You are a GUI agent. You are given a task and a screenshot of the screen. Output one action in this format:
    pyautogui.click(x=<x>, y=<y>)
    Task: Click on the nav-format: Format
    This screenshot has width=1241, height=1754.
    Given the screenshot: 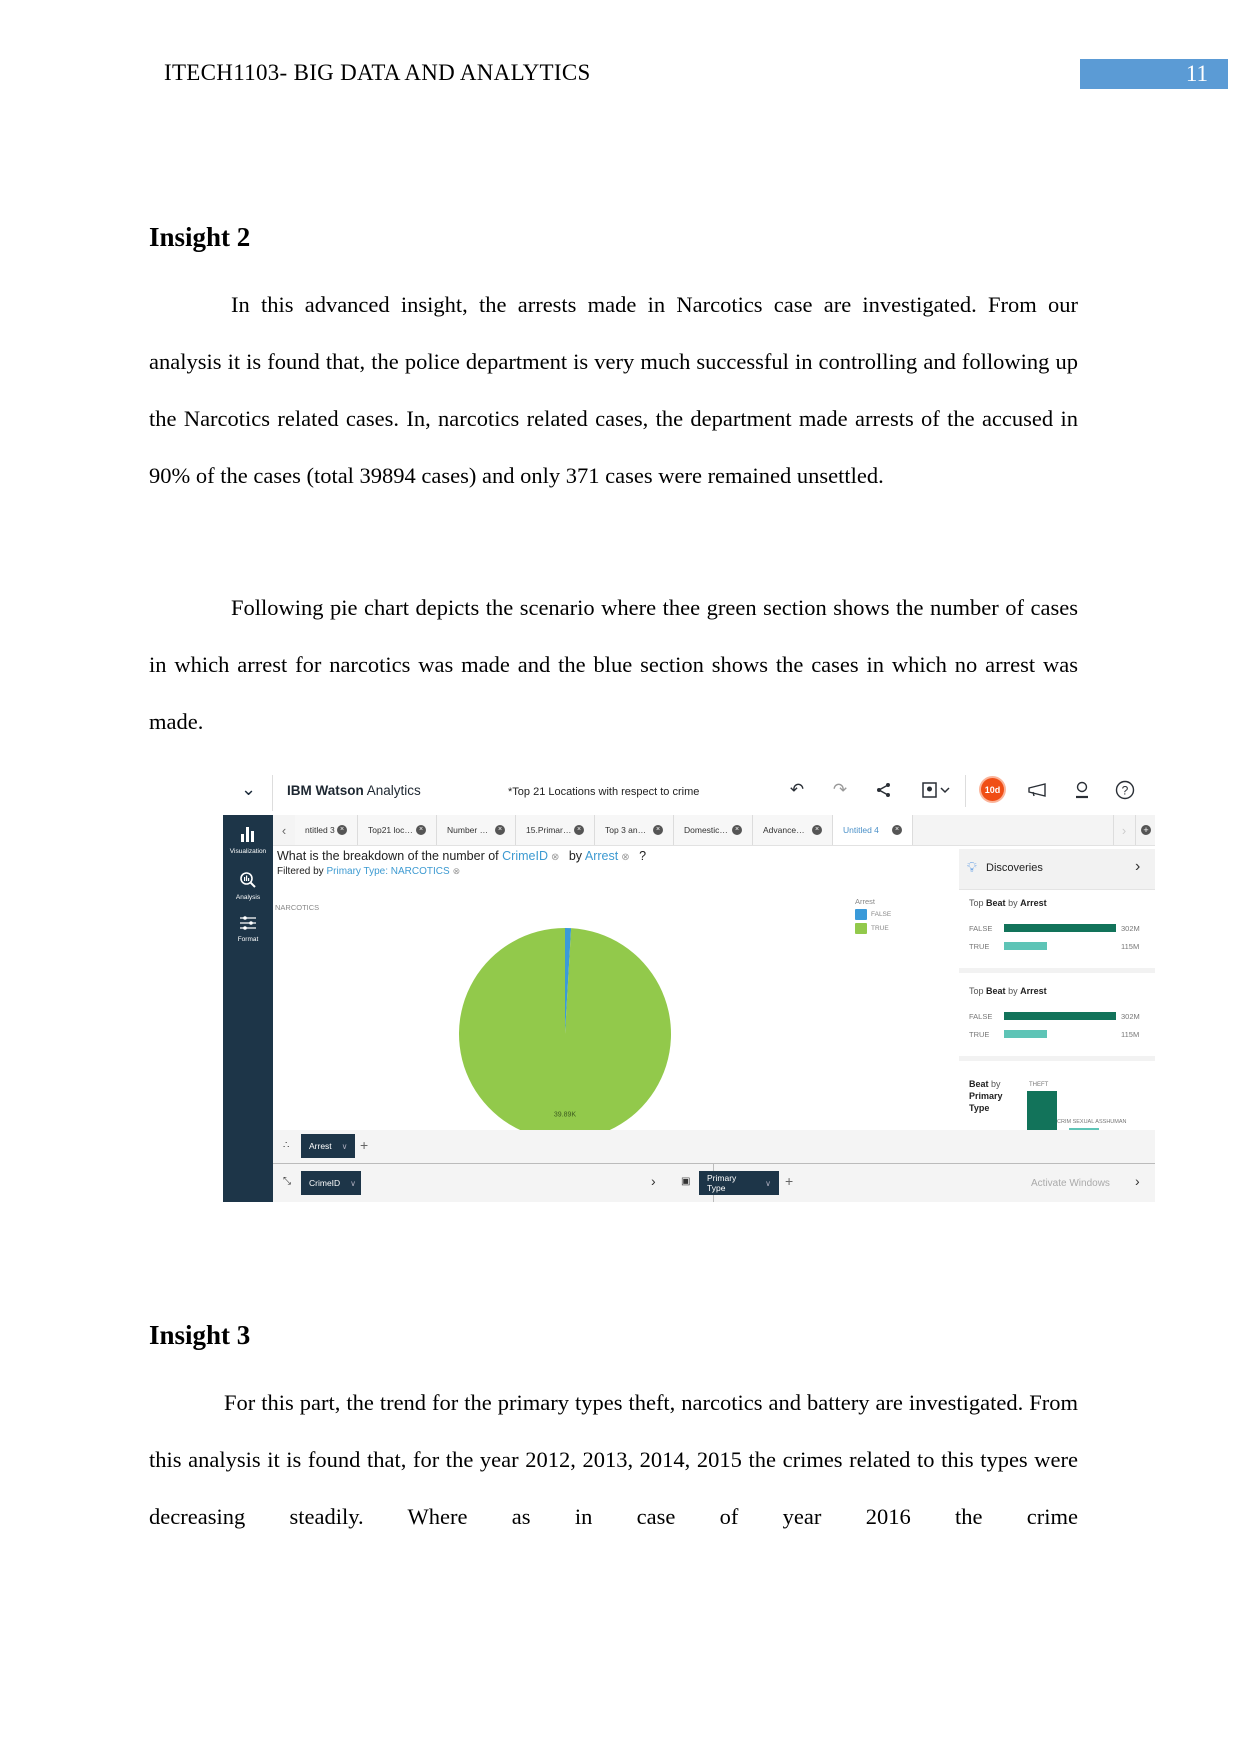 What is the action you would take?
    pyautogui.click(x=248, y=929)
    